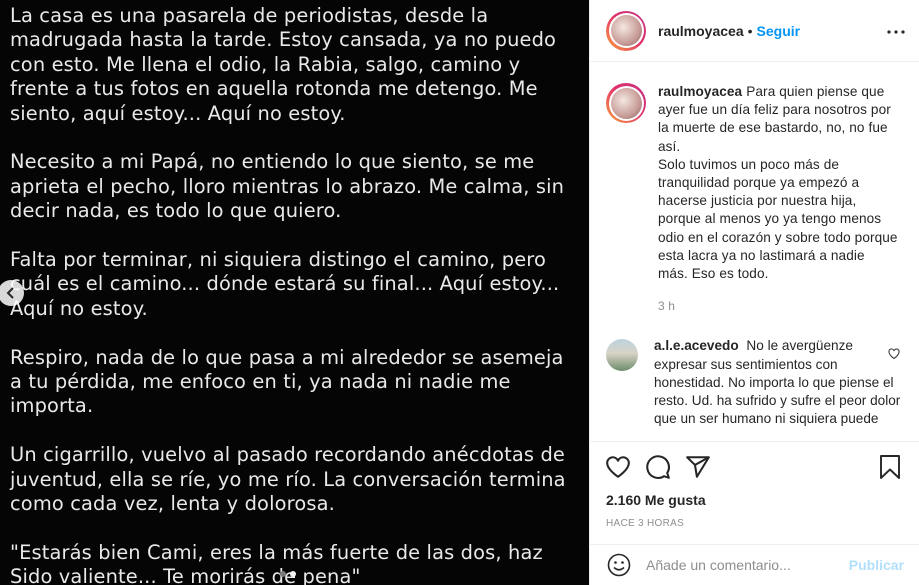 Image resolution: width=919 pixels, height=585 pixels. What do you see at coordinates (876, 565) in the screenshot?
I see `publish-button: Publicar` at bounding box center [876, 565].